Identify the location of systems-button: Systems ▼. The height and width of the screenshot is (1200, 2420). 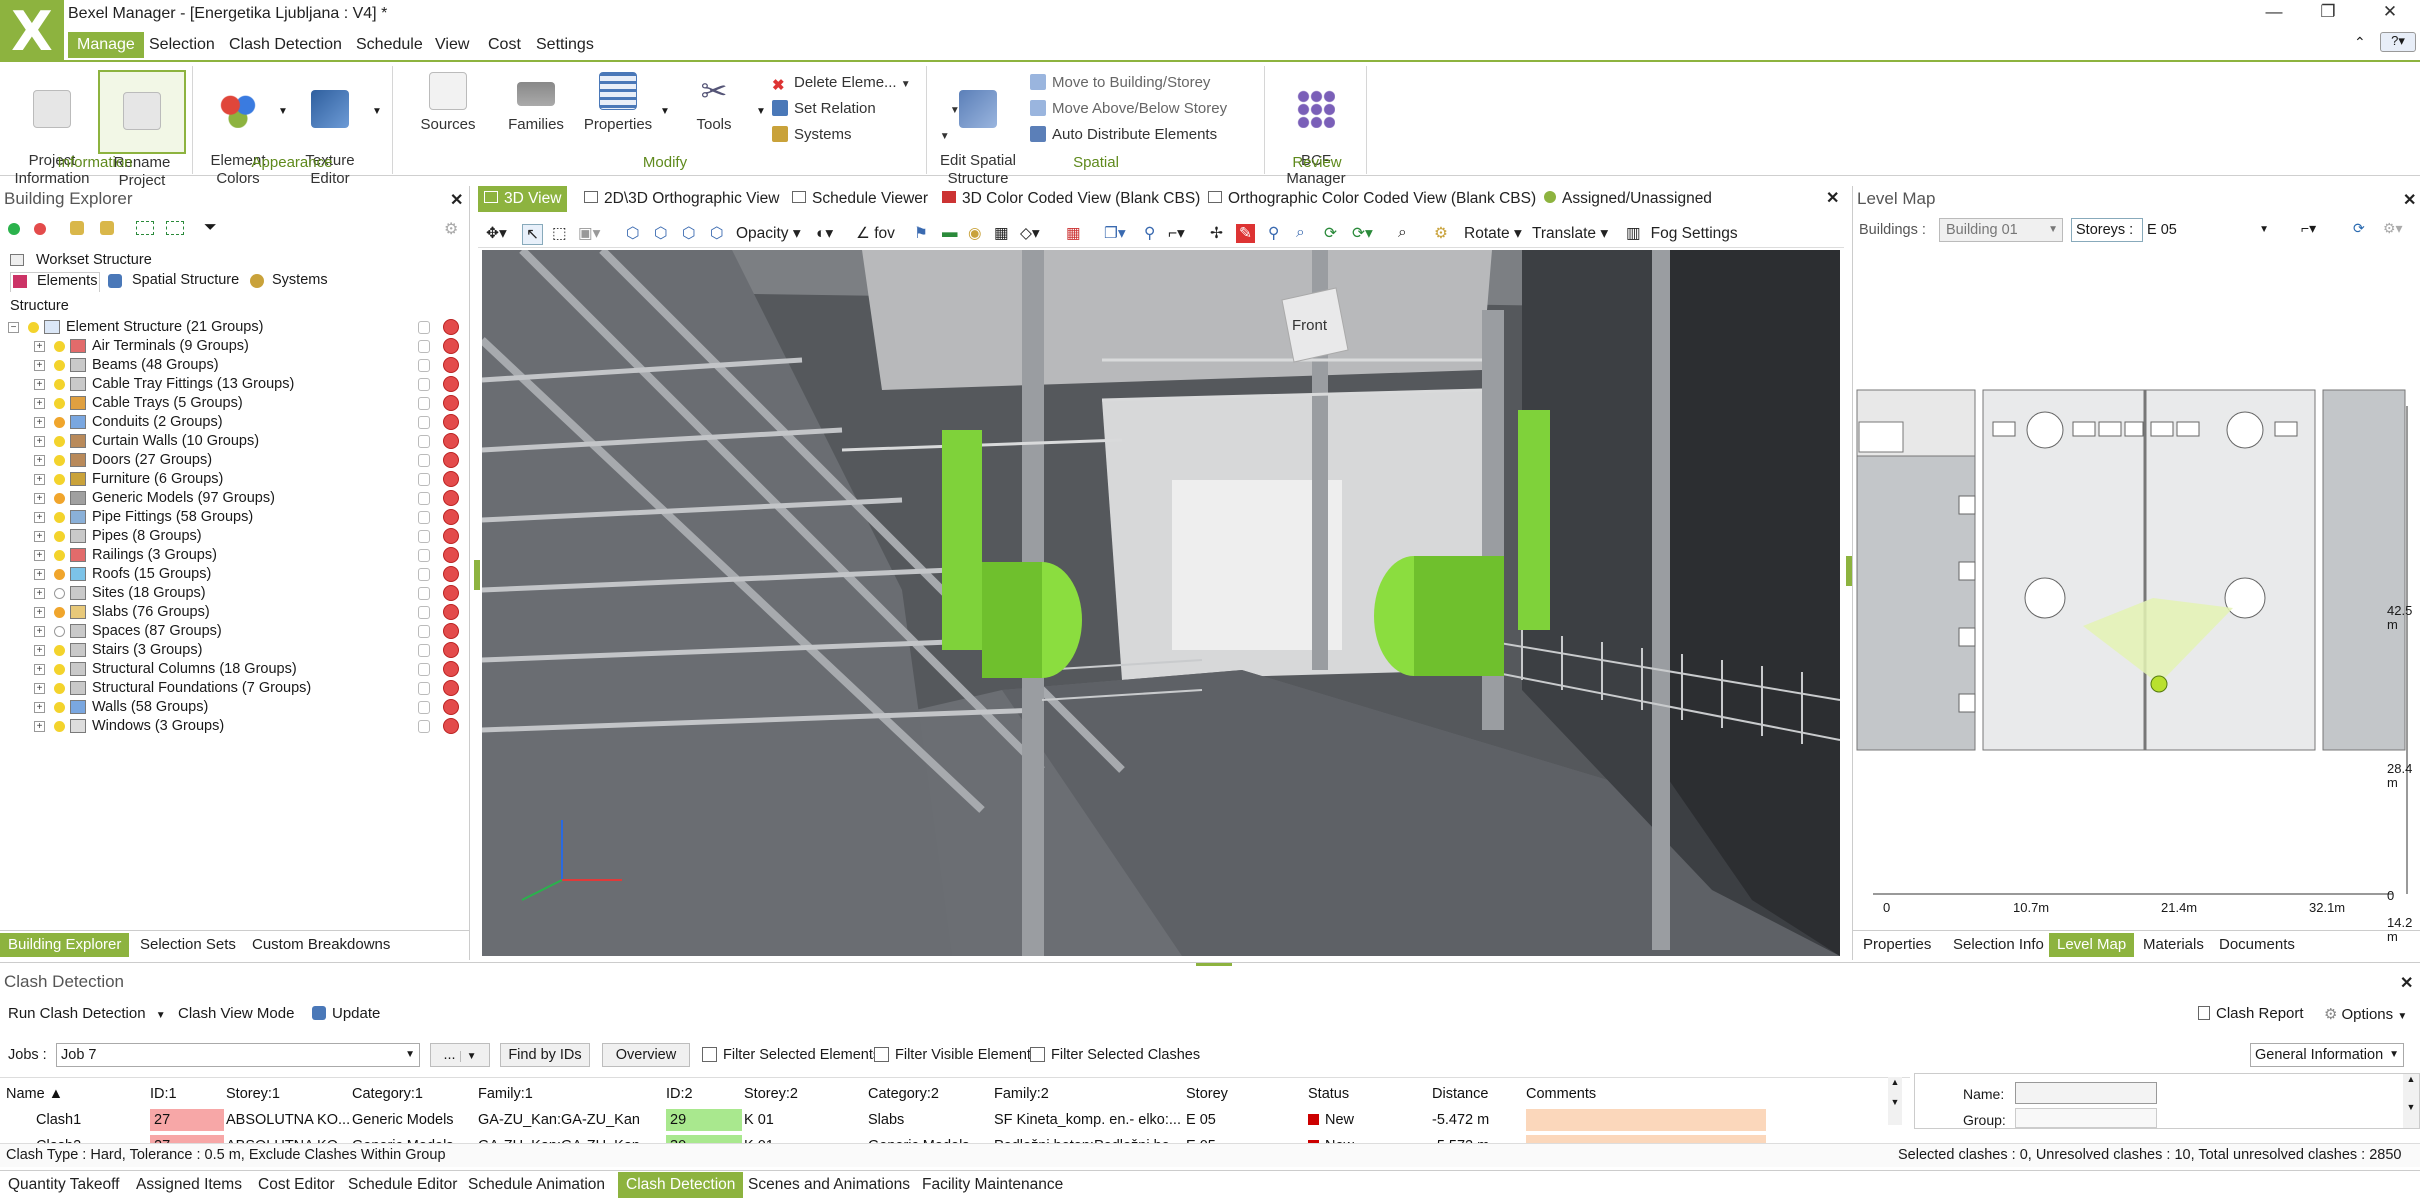
(861, 135).